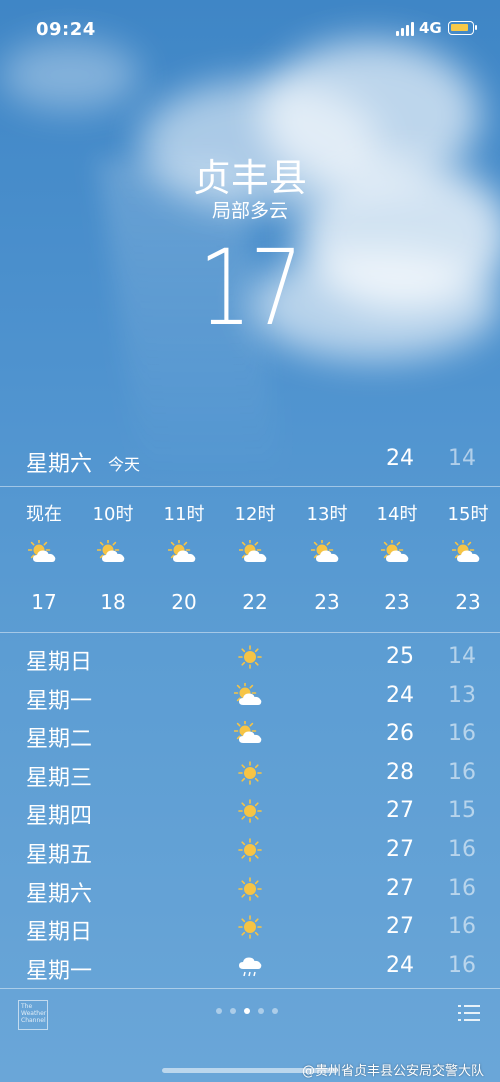  I want to click on page-indicator, so click(251, 1013).